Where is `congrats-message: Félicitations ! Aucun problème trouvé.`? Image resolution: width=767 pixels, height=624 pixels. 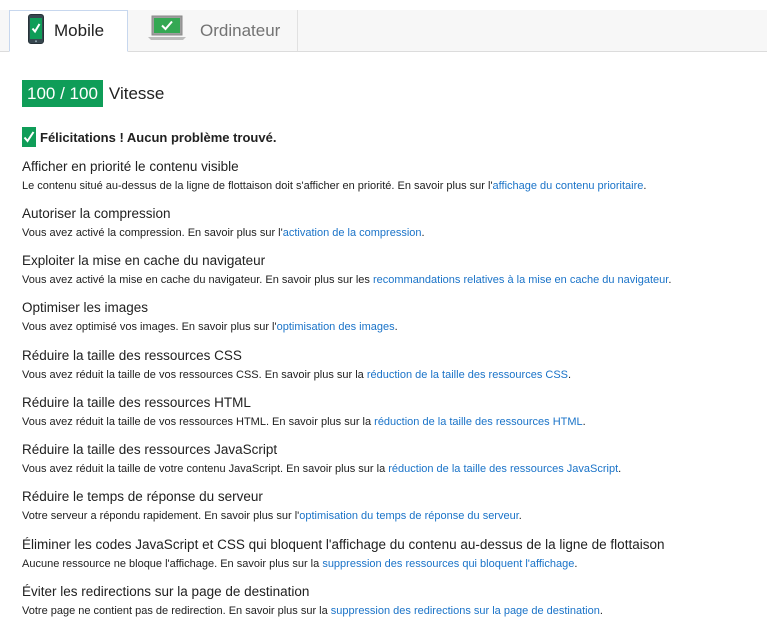
congrats-message: Félicitations ! Aucun problème trouvé. is located at coordinates (149, 137).